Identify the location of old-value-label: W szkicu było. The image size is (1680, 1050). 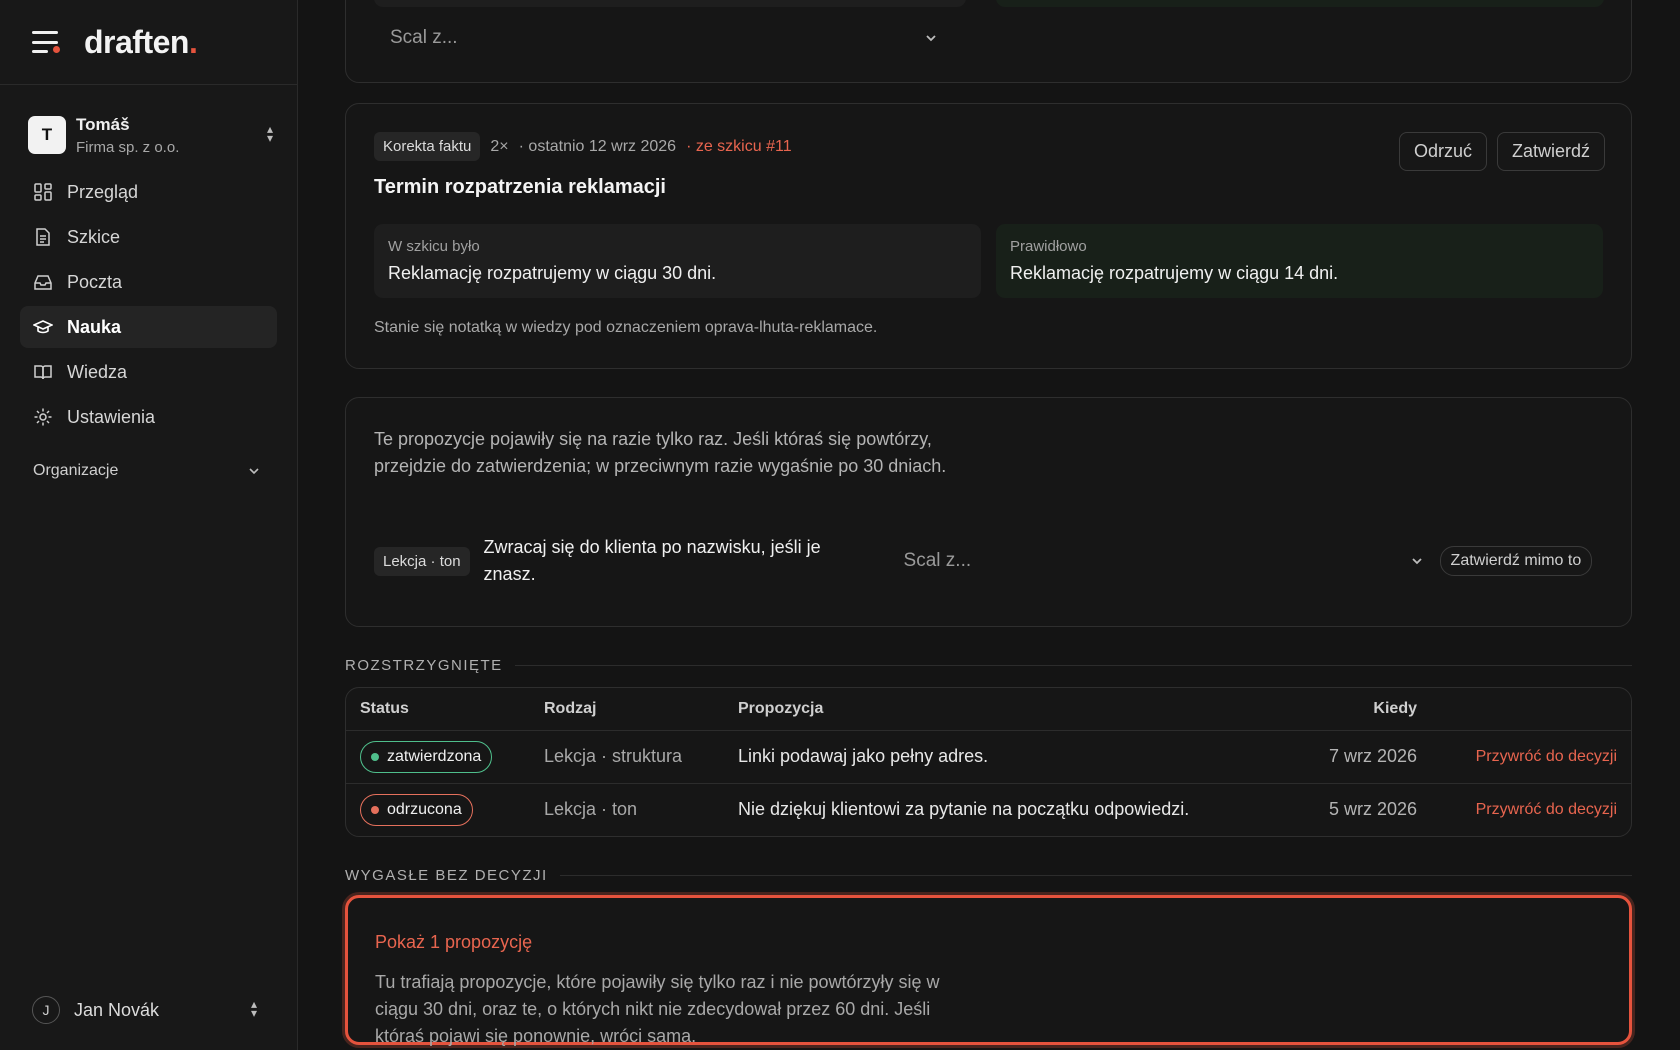
(434, 246).